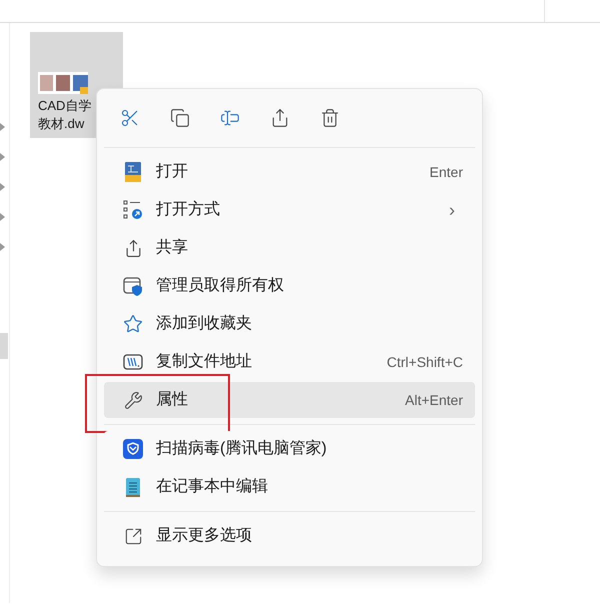 The height and width of the screenshot is (604, 600). Describe the element at coordinates (330, 118) in the screenshot. I see `delete-icon` at that location.